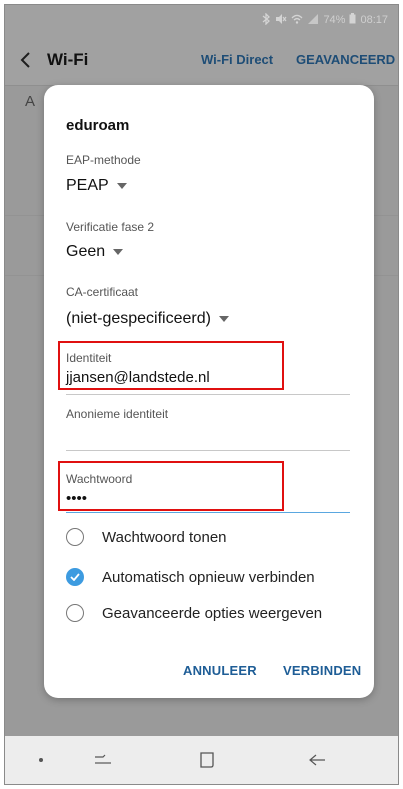 The width and height of the screenshot is (403, 789). I want to click on recent-apps-icon, so click(103, 760).